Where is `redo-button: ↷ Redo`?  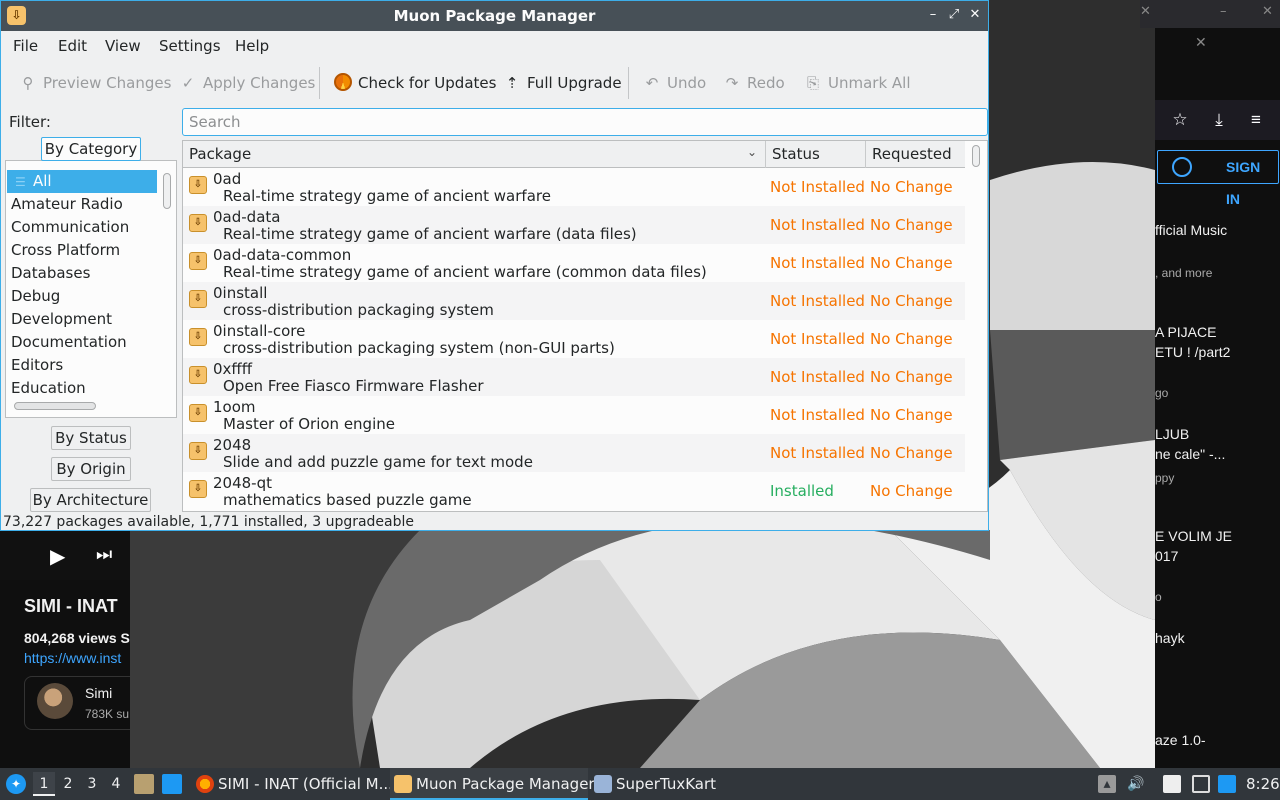 redo-button: ↷ Redo is located at coordinates (754, 83).